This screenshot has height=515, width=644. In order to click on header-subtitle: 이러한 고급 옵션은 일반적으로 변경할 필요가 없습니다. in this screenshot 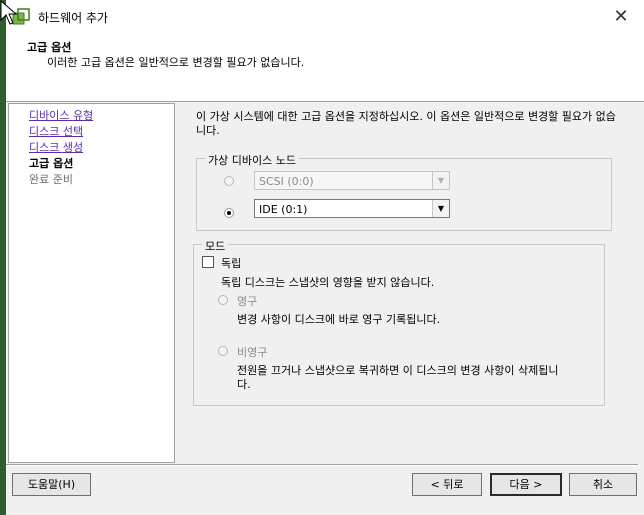, I will do `click(176, 62)`.